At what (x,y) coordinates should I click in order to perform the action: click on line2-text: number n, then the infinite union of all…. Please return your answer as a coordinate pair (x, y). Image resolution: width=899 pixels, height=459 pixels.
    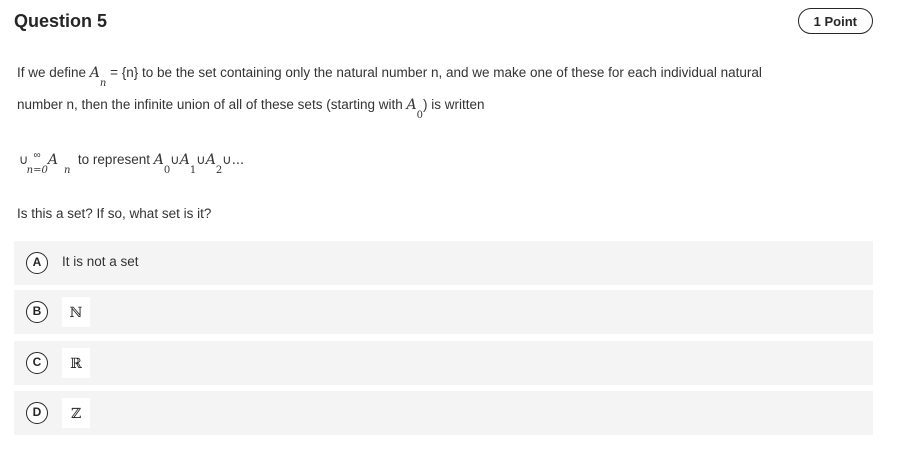
    Looking at the image, I should click on (212, 104).